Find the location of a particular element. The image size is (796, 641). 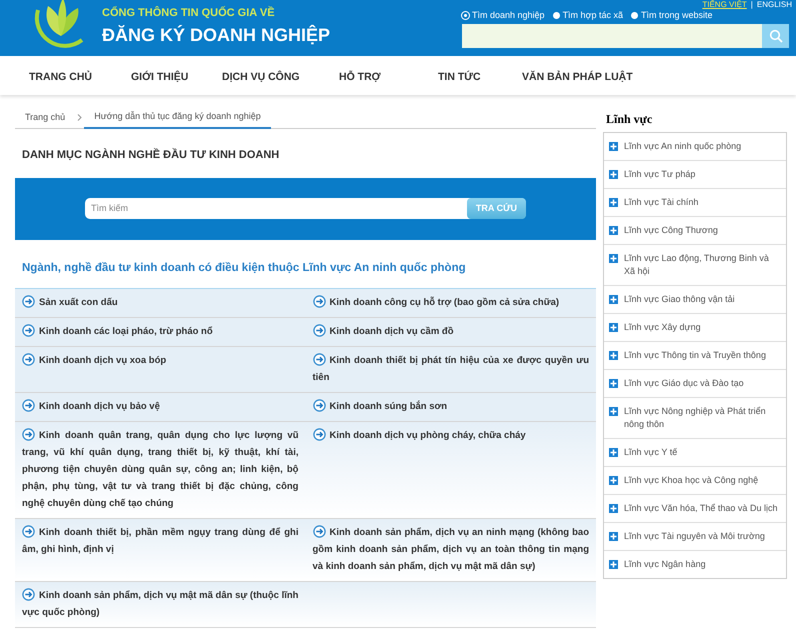

category-link: Kinh doanh dịch vụ phòng cháy, chữa cháy is located at coordinates (450, 469).